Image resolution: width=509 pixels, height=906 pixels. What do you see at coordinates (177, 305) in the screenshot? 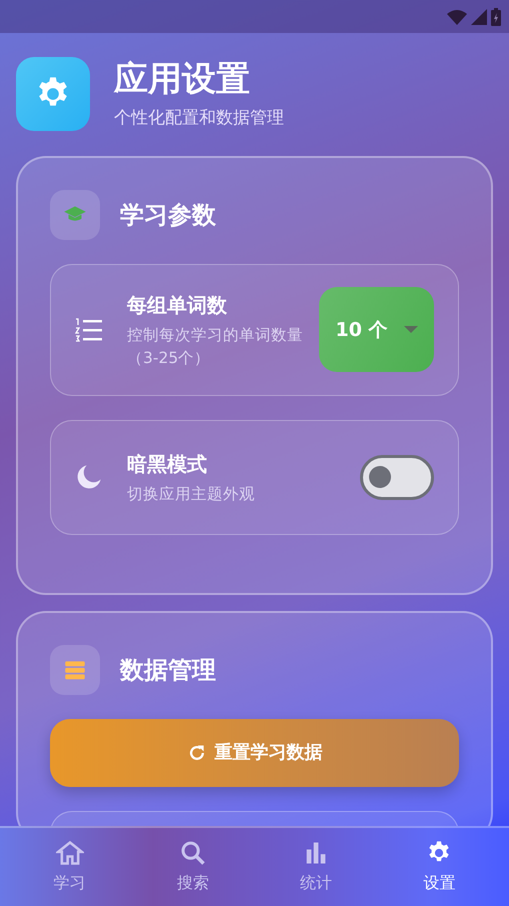
I see `setting-title: 每组单词数` at bounding box center [177, 305].